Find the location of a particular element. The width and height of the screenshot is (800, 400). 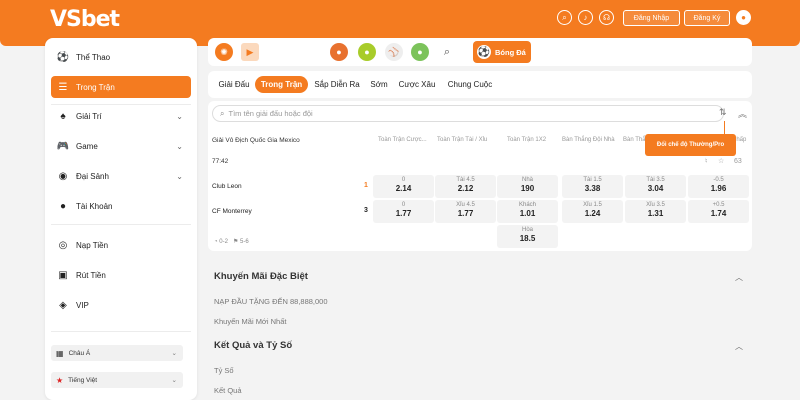

vip-icon: ◈ is located at coordinates (63, 305).